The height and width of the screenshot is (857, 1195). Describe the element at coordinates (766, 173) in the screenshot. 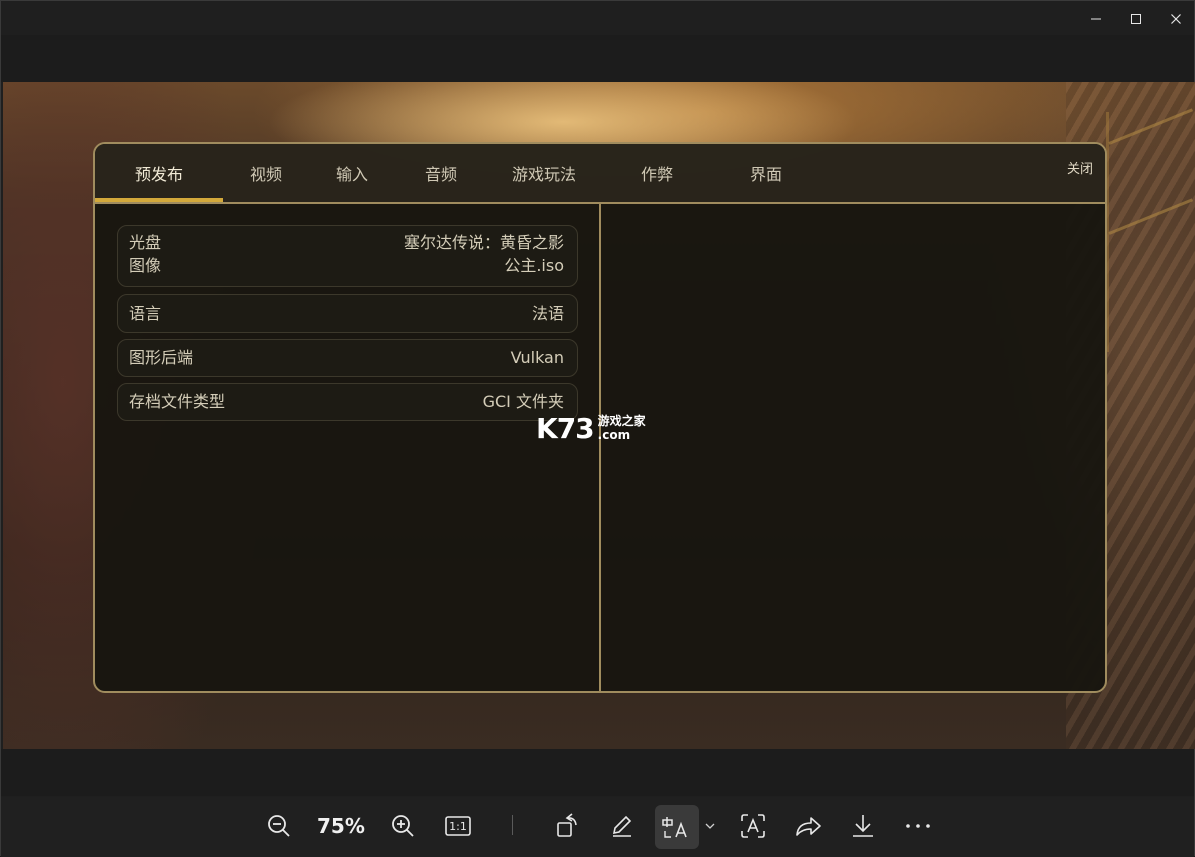

I see `tab-interface: 界面` at that location.